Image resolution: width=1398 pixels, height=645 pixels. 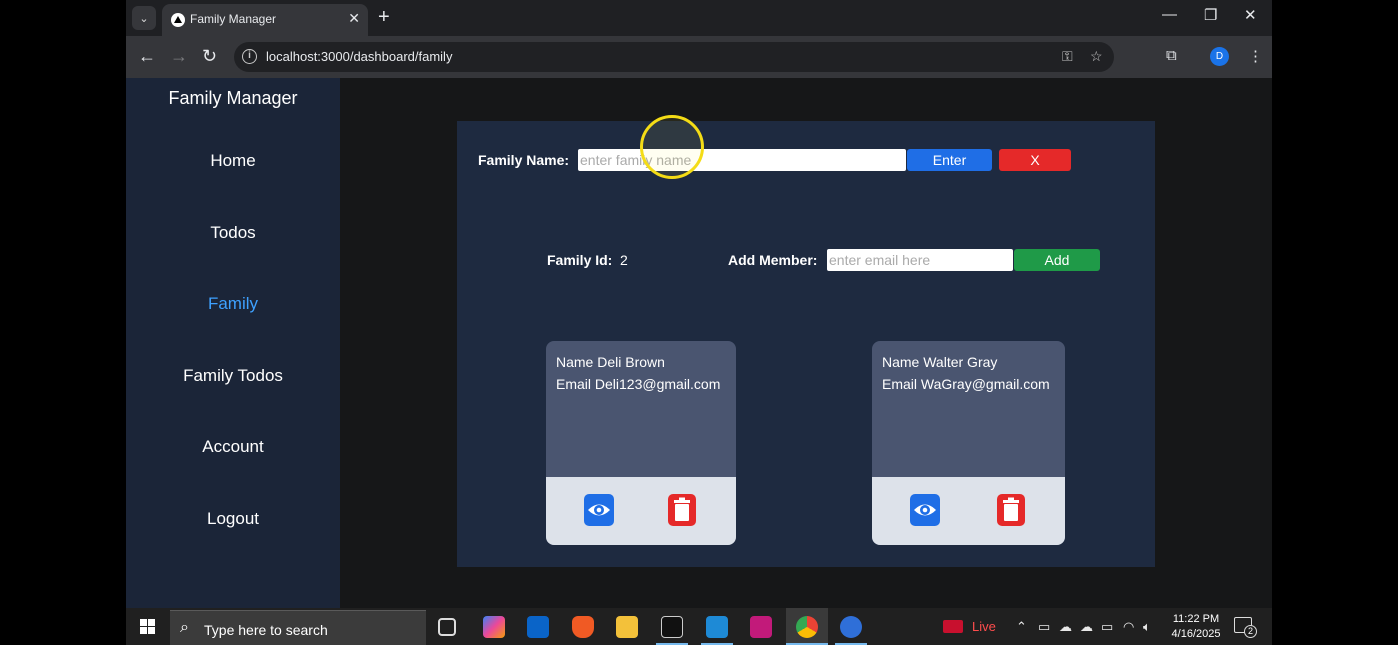 What do you see at coordinates (953, 626) in the screenshot?
I see `mlb-icon` at bounding box center [953, 626].